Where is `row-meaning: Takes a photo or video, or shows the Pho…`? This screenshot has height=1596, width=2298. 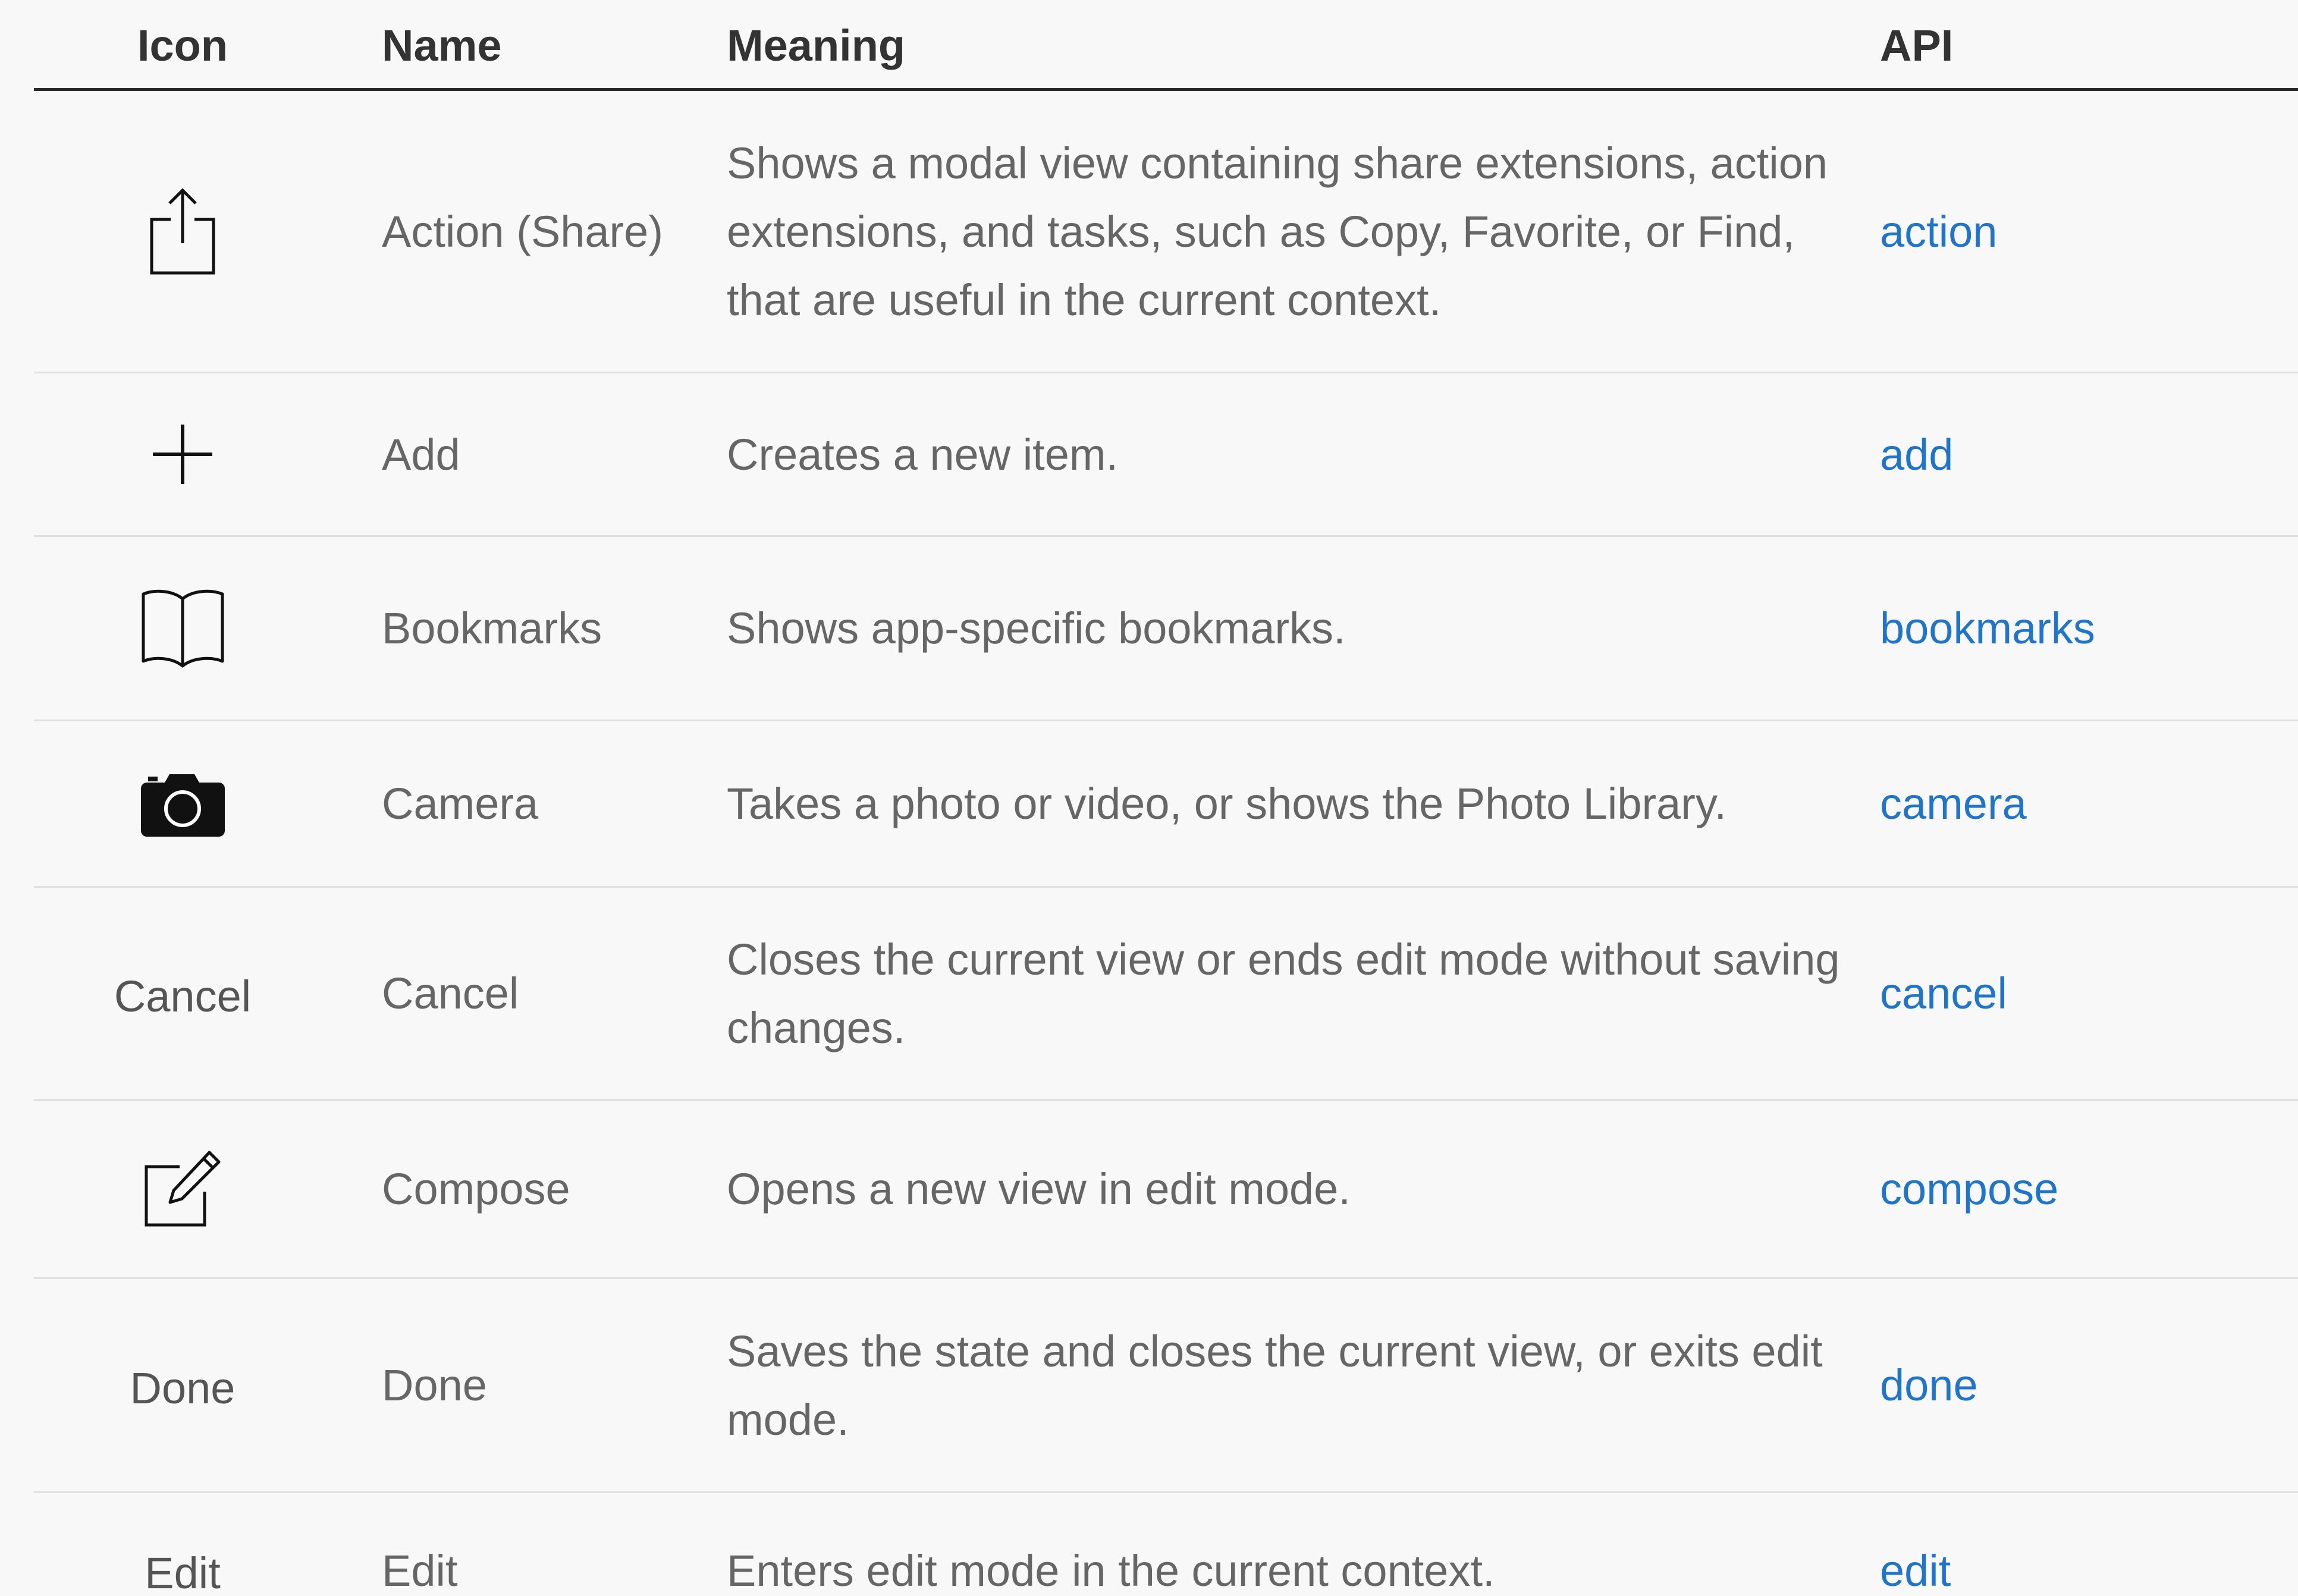
row-meaning: Takes a photo or video, or shows the Pho… is located at coordinates (1227, 803).